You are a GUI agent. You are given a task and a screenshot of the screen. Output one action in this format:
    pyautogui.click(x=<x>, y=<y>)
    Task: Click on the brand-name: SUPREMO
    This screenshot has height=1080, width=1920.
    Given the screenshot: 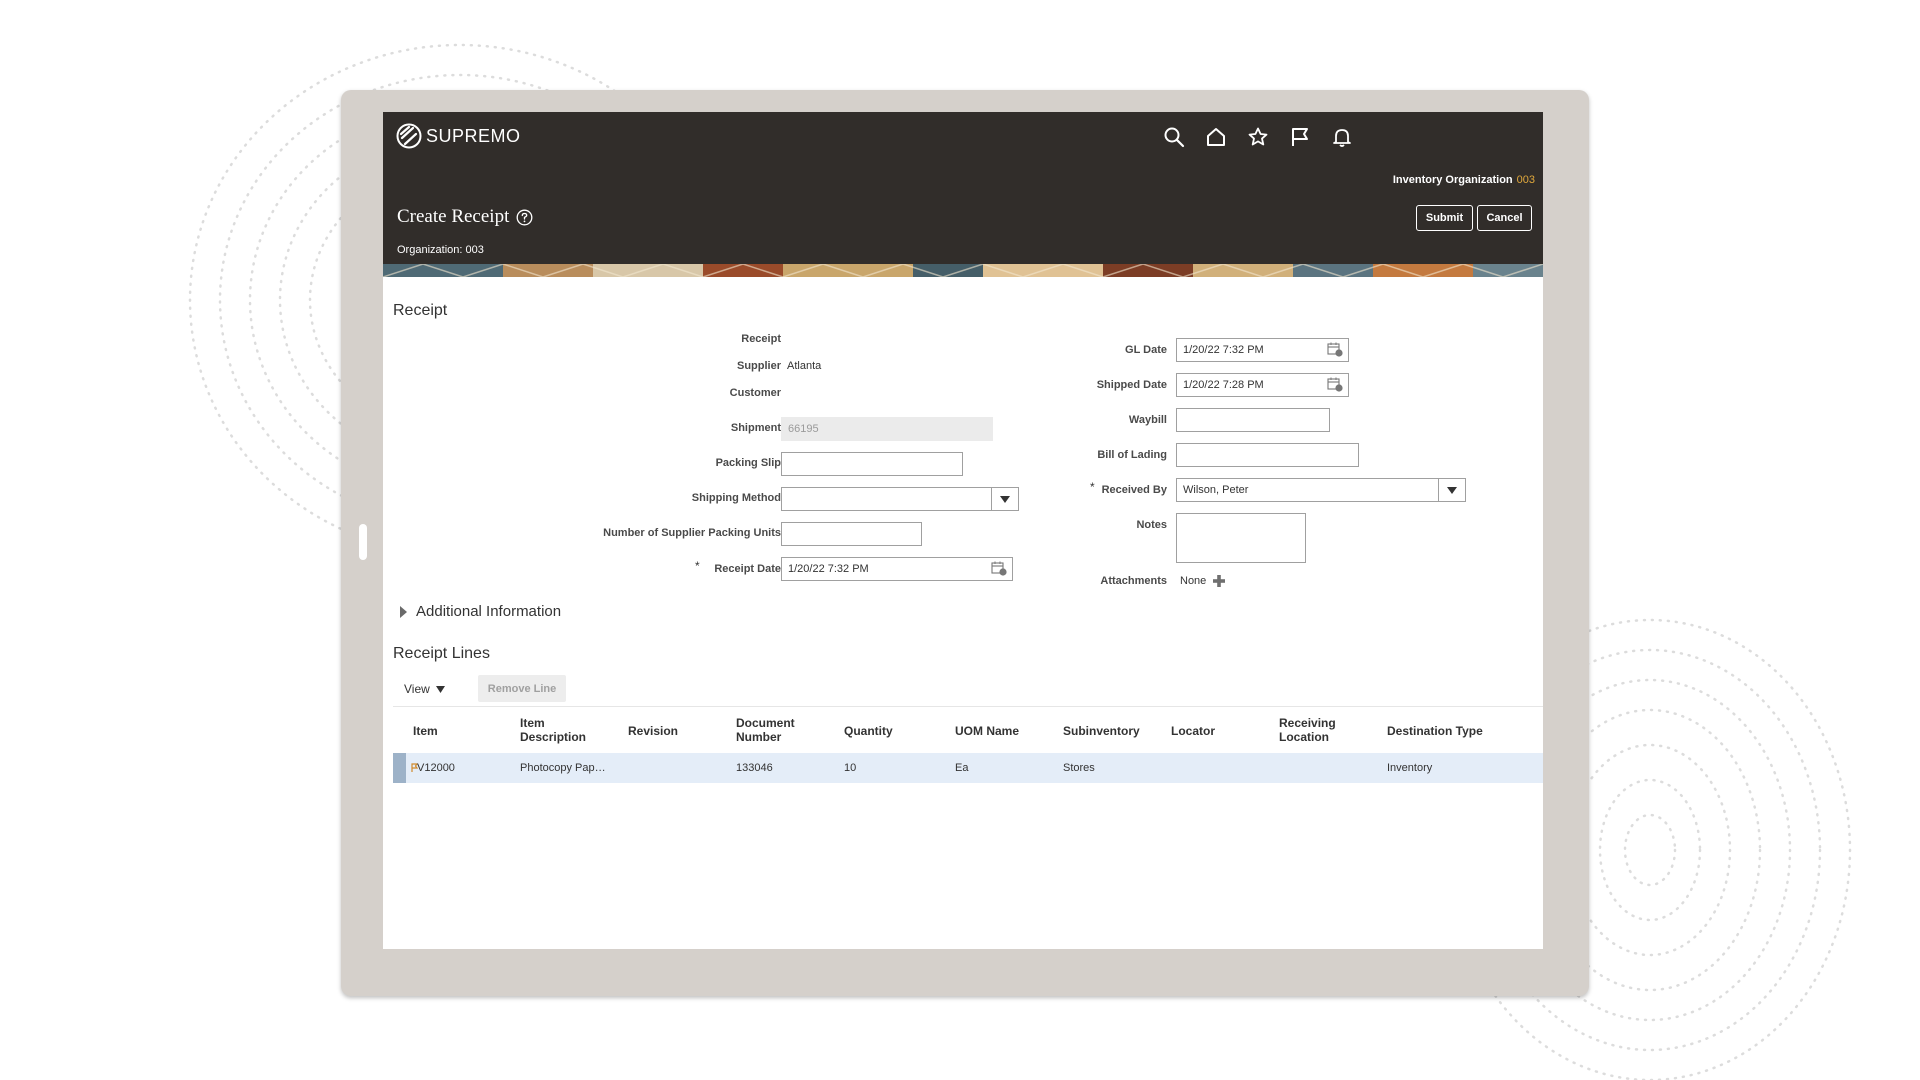 What is the action you would take?
    pyautogui.click(x=473, y=135)
    